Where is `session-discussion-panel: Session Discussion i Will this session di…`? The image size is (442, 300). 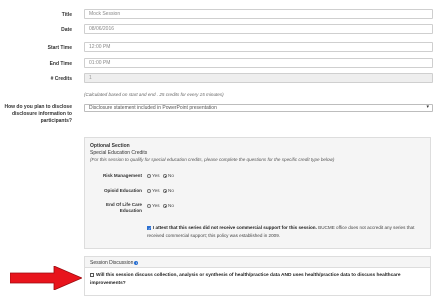 session-discussion-panel: Session Discussion i Will this session di… is located at coordinates (257, 276).